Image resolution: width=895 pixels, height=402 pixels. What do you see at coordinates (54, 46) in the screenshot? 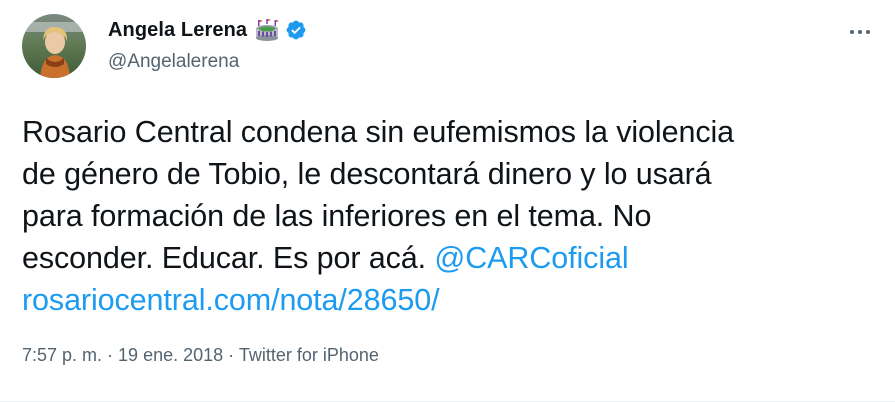
I see `avatar` at bounding box center [54, 46].